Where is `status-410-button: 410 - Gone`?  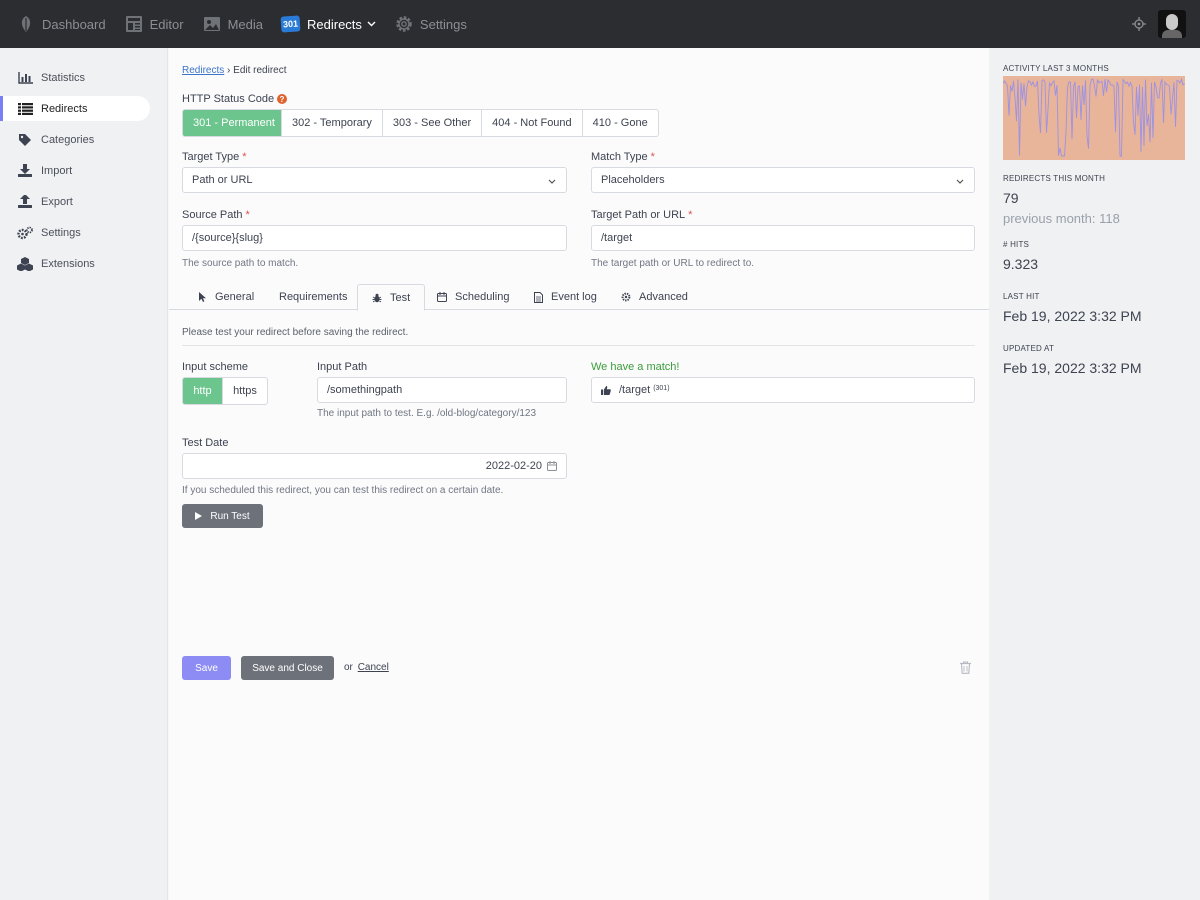 status-410-button: 410 - Gone is located at coordinates (619, 123).